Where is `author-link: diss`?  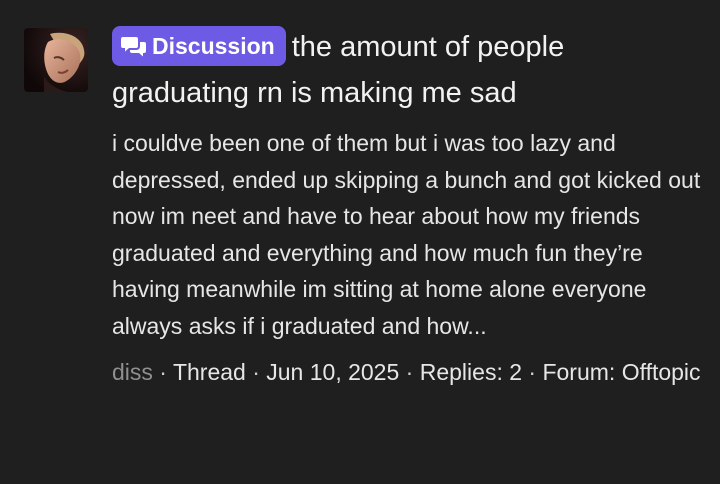 author-link: diss is located at coordinates (132, 372).